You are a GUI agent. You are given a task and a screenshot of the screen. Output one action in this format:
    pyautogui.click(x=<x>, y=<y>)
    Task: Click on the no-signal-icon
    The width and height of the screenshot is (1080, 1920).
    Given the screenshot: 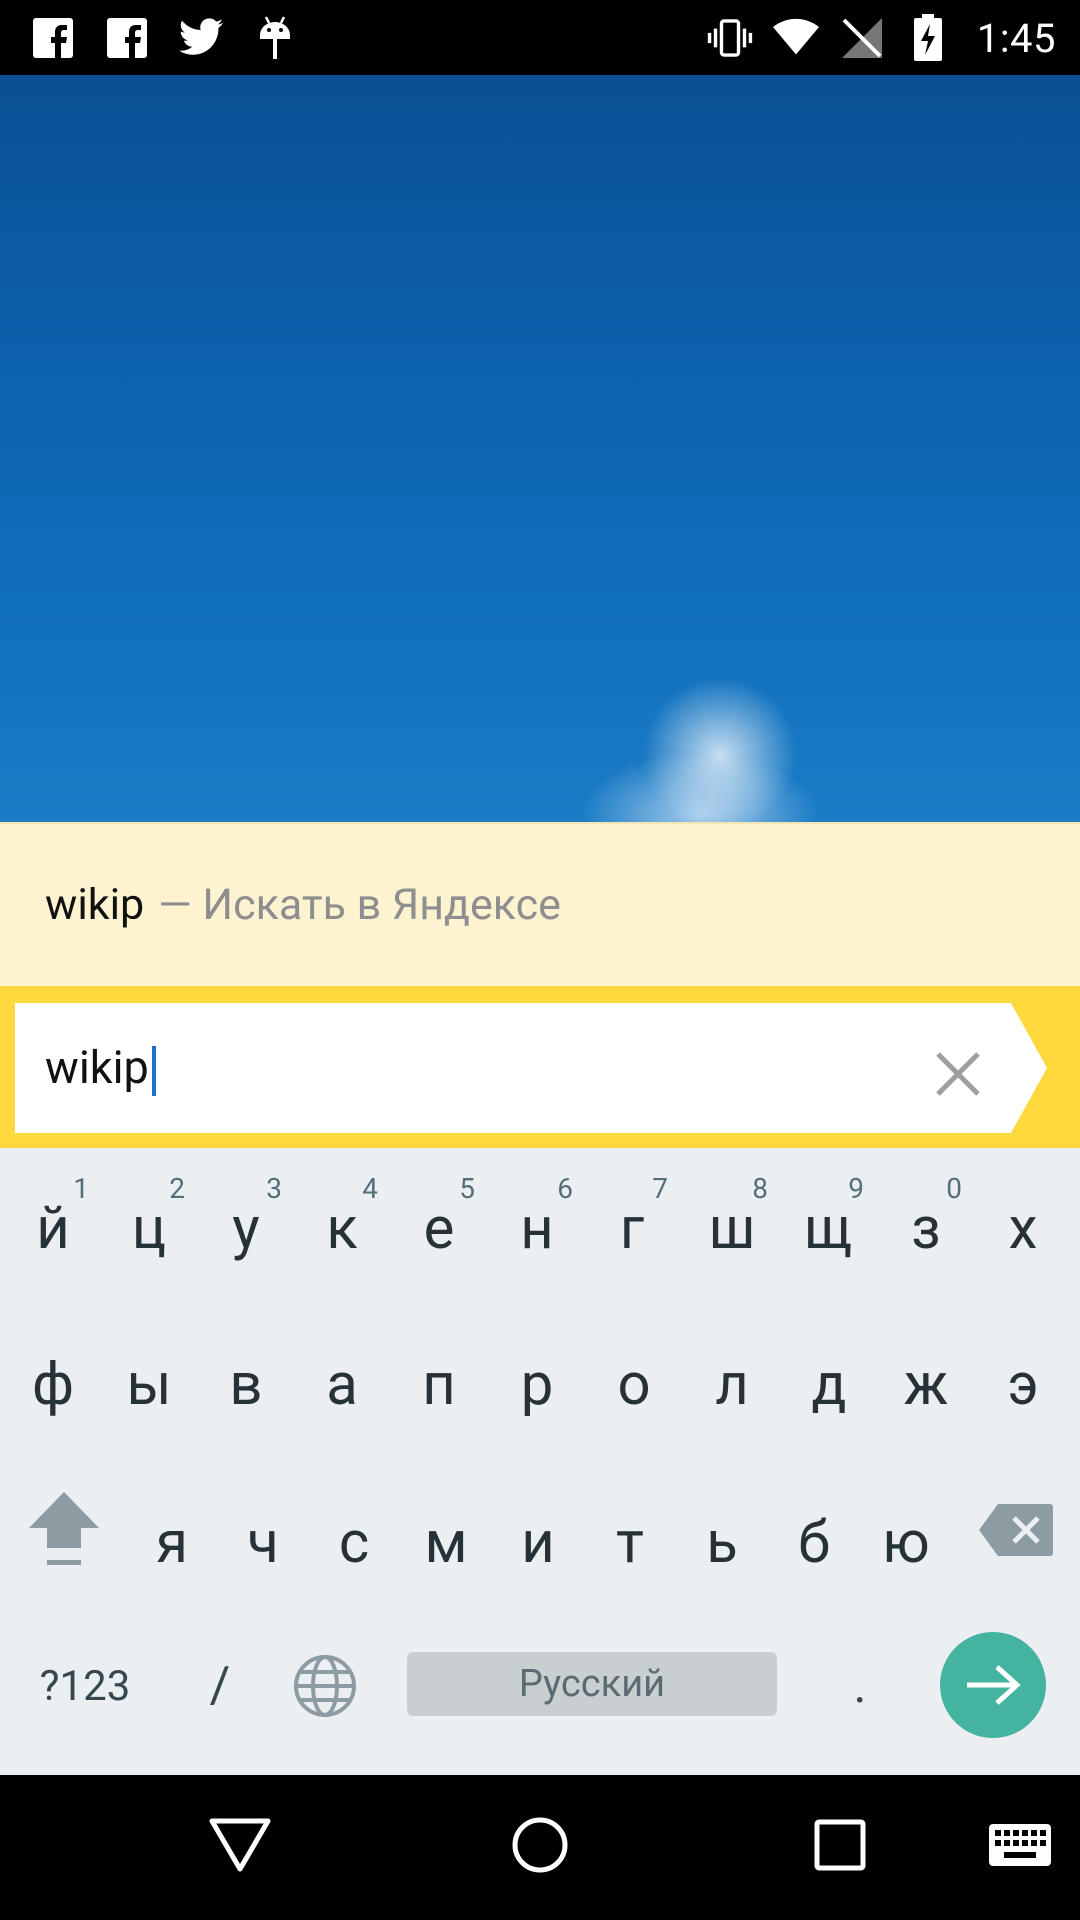 What is the action you would take?
    pyautogui.click(x=862, y=38)
    